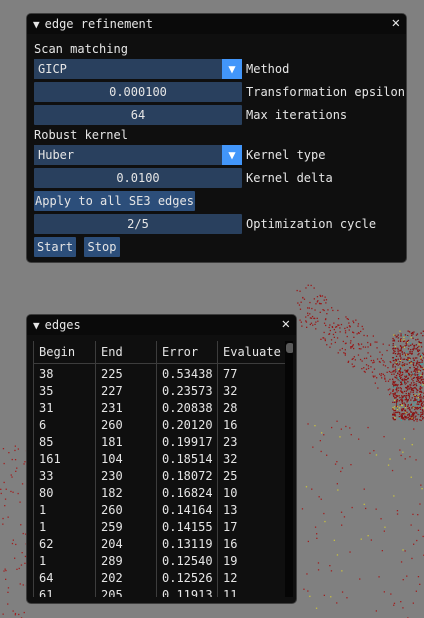  I want to click on column-header-evaluate: Evaluate, so click(250, 352).